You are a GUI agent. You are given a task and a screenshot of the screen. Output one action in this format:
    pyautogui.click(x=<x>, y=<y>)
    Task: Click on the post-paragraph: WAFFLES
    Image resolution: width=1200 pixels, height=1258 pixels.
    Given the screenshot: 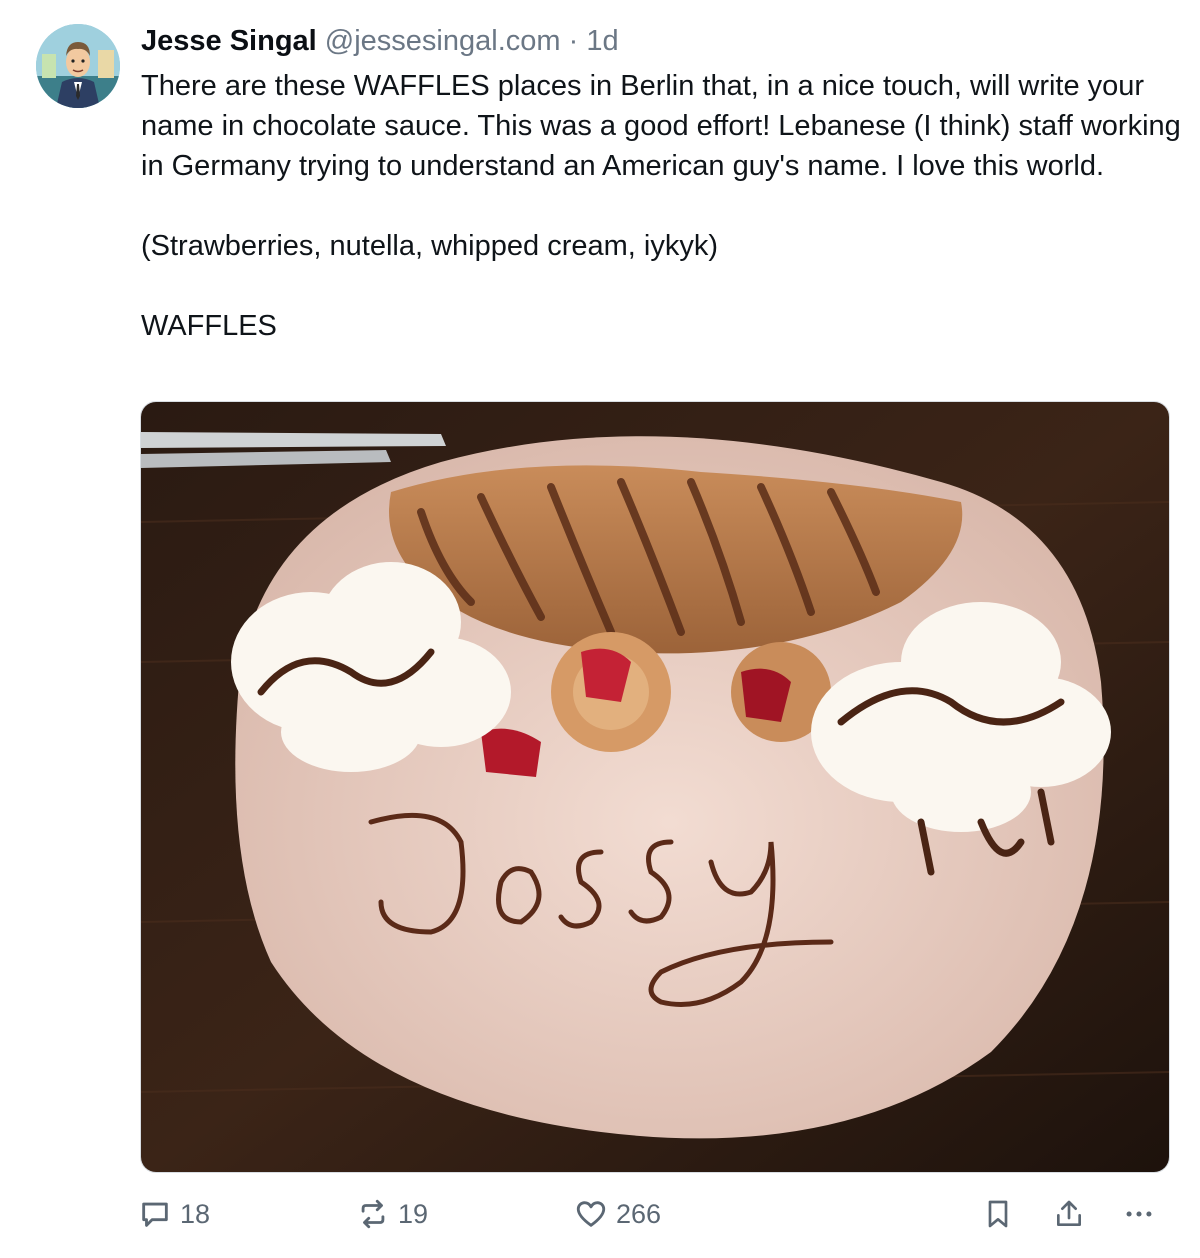 What is the action you would take?
    pyautogui.click(x=209, y=326)
    